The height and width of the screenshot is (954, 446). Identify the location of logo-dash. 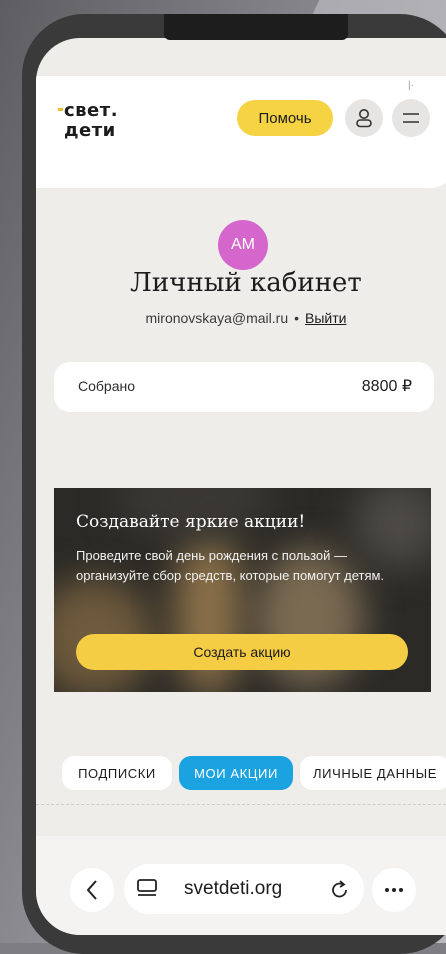
(60, 109).